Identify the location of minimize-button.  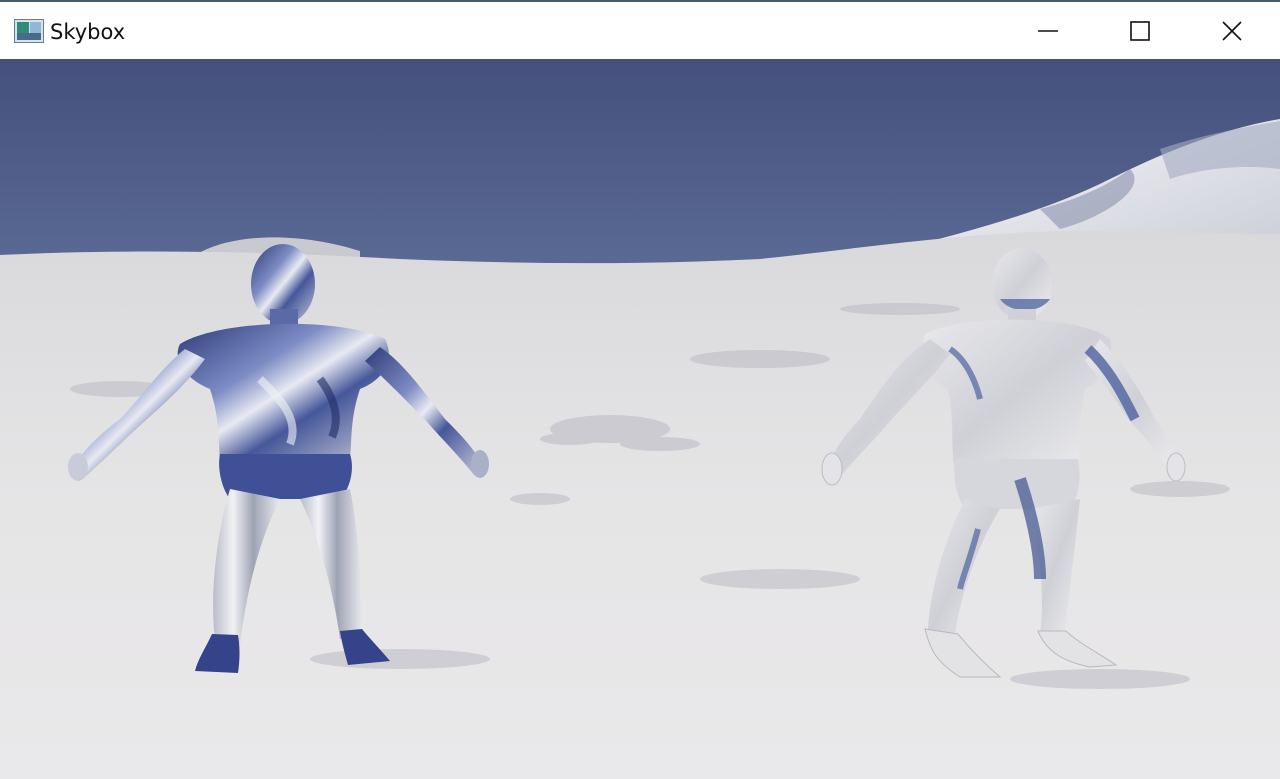
(1048, 30).